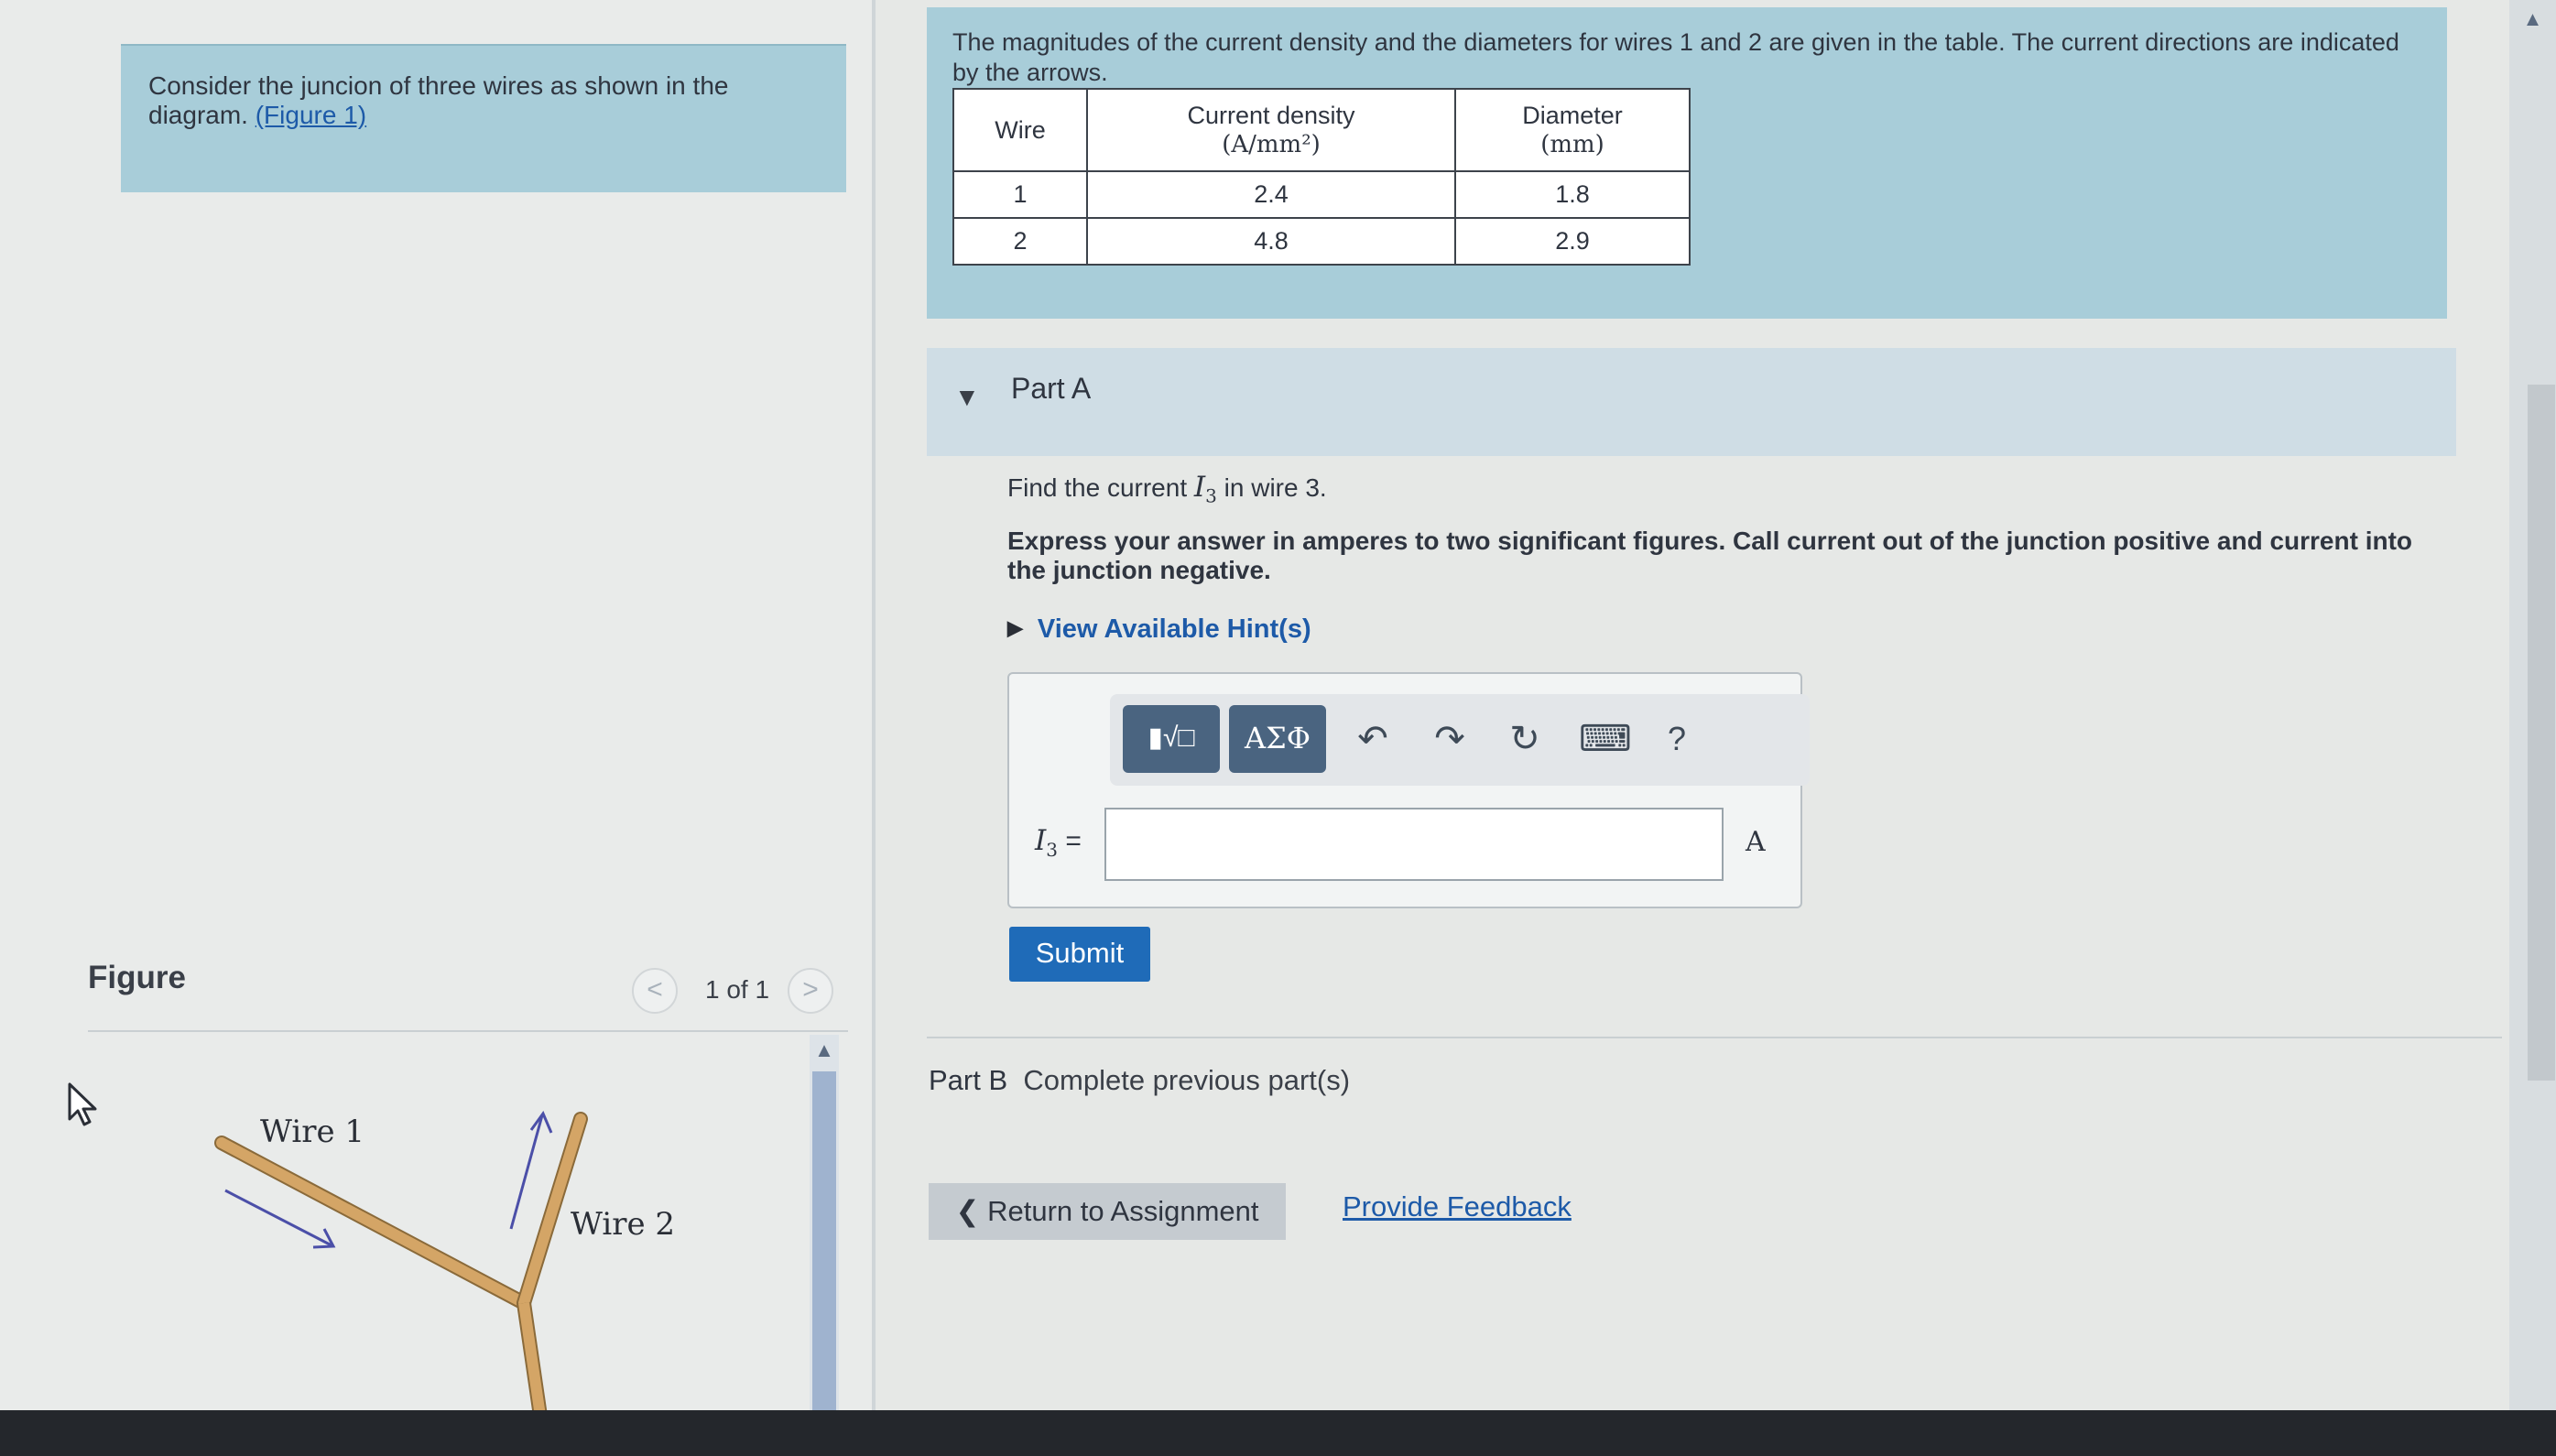 This screenshot has width=2556, height=1456. Describe the element at coordinates (1015, 627) in the screenshot. I see `expand-triangle-icon: ▶` at that location.